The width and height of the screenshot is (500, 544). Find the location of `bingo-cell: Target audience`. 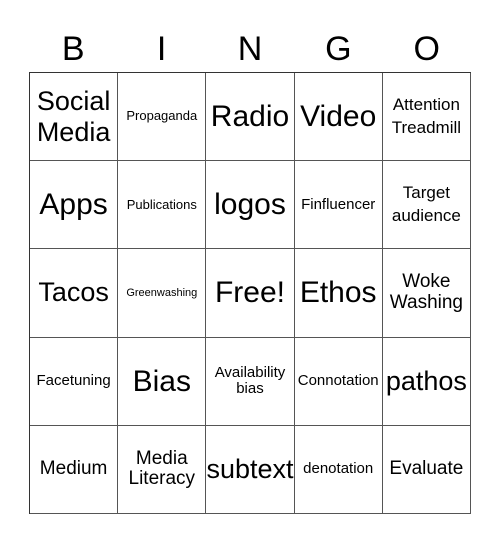

bingo-cell: Target audience is located at coordinates (426, 205).